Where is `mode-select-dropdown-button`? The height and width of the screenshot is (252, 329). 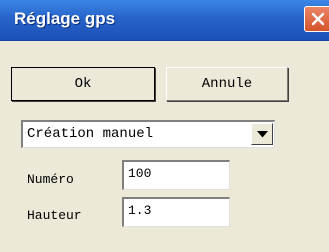
mode-select-dropdown-button is located at coordinates (262, 134).